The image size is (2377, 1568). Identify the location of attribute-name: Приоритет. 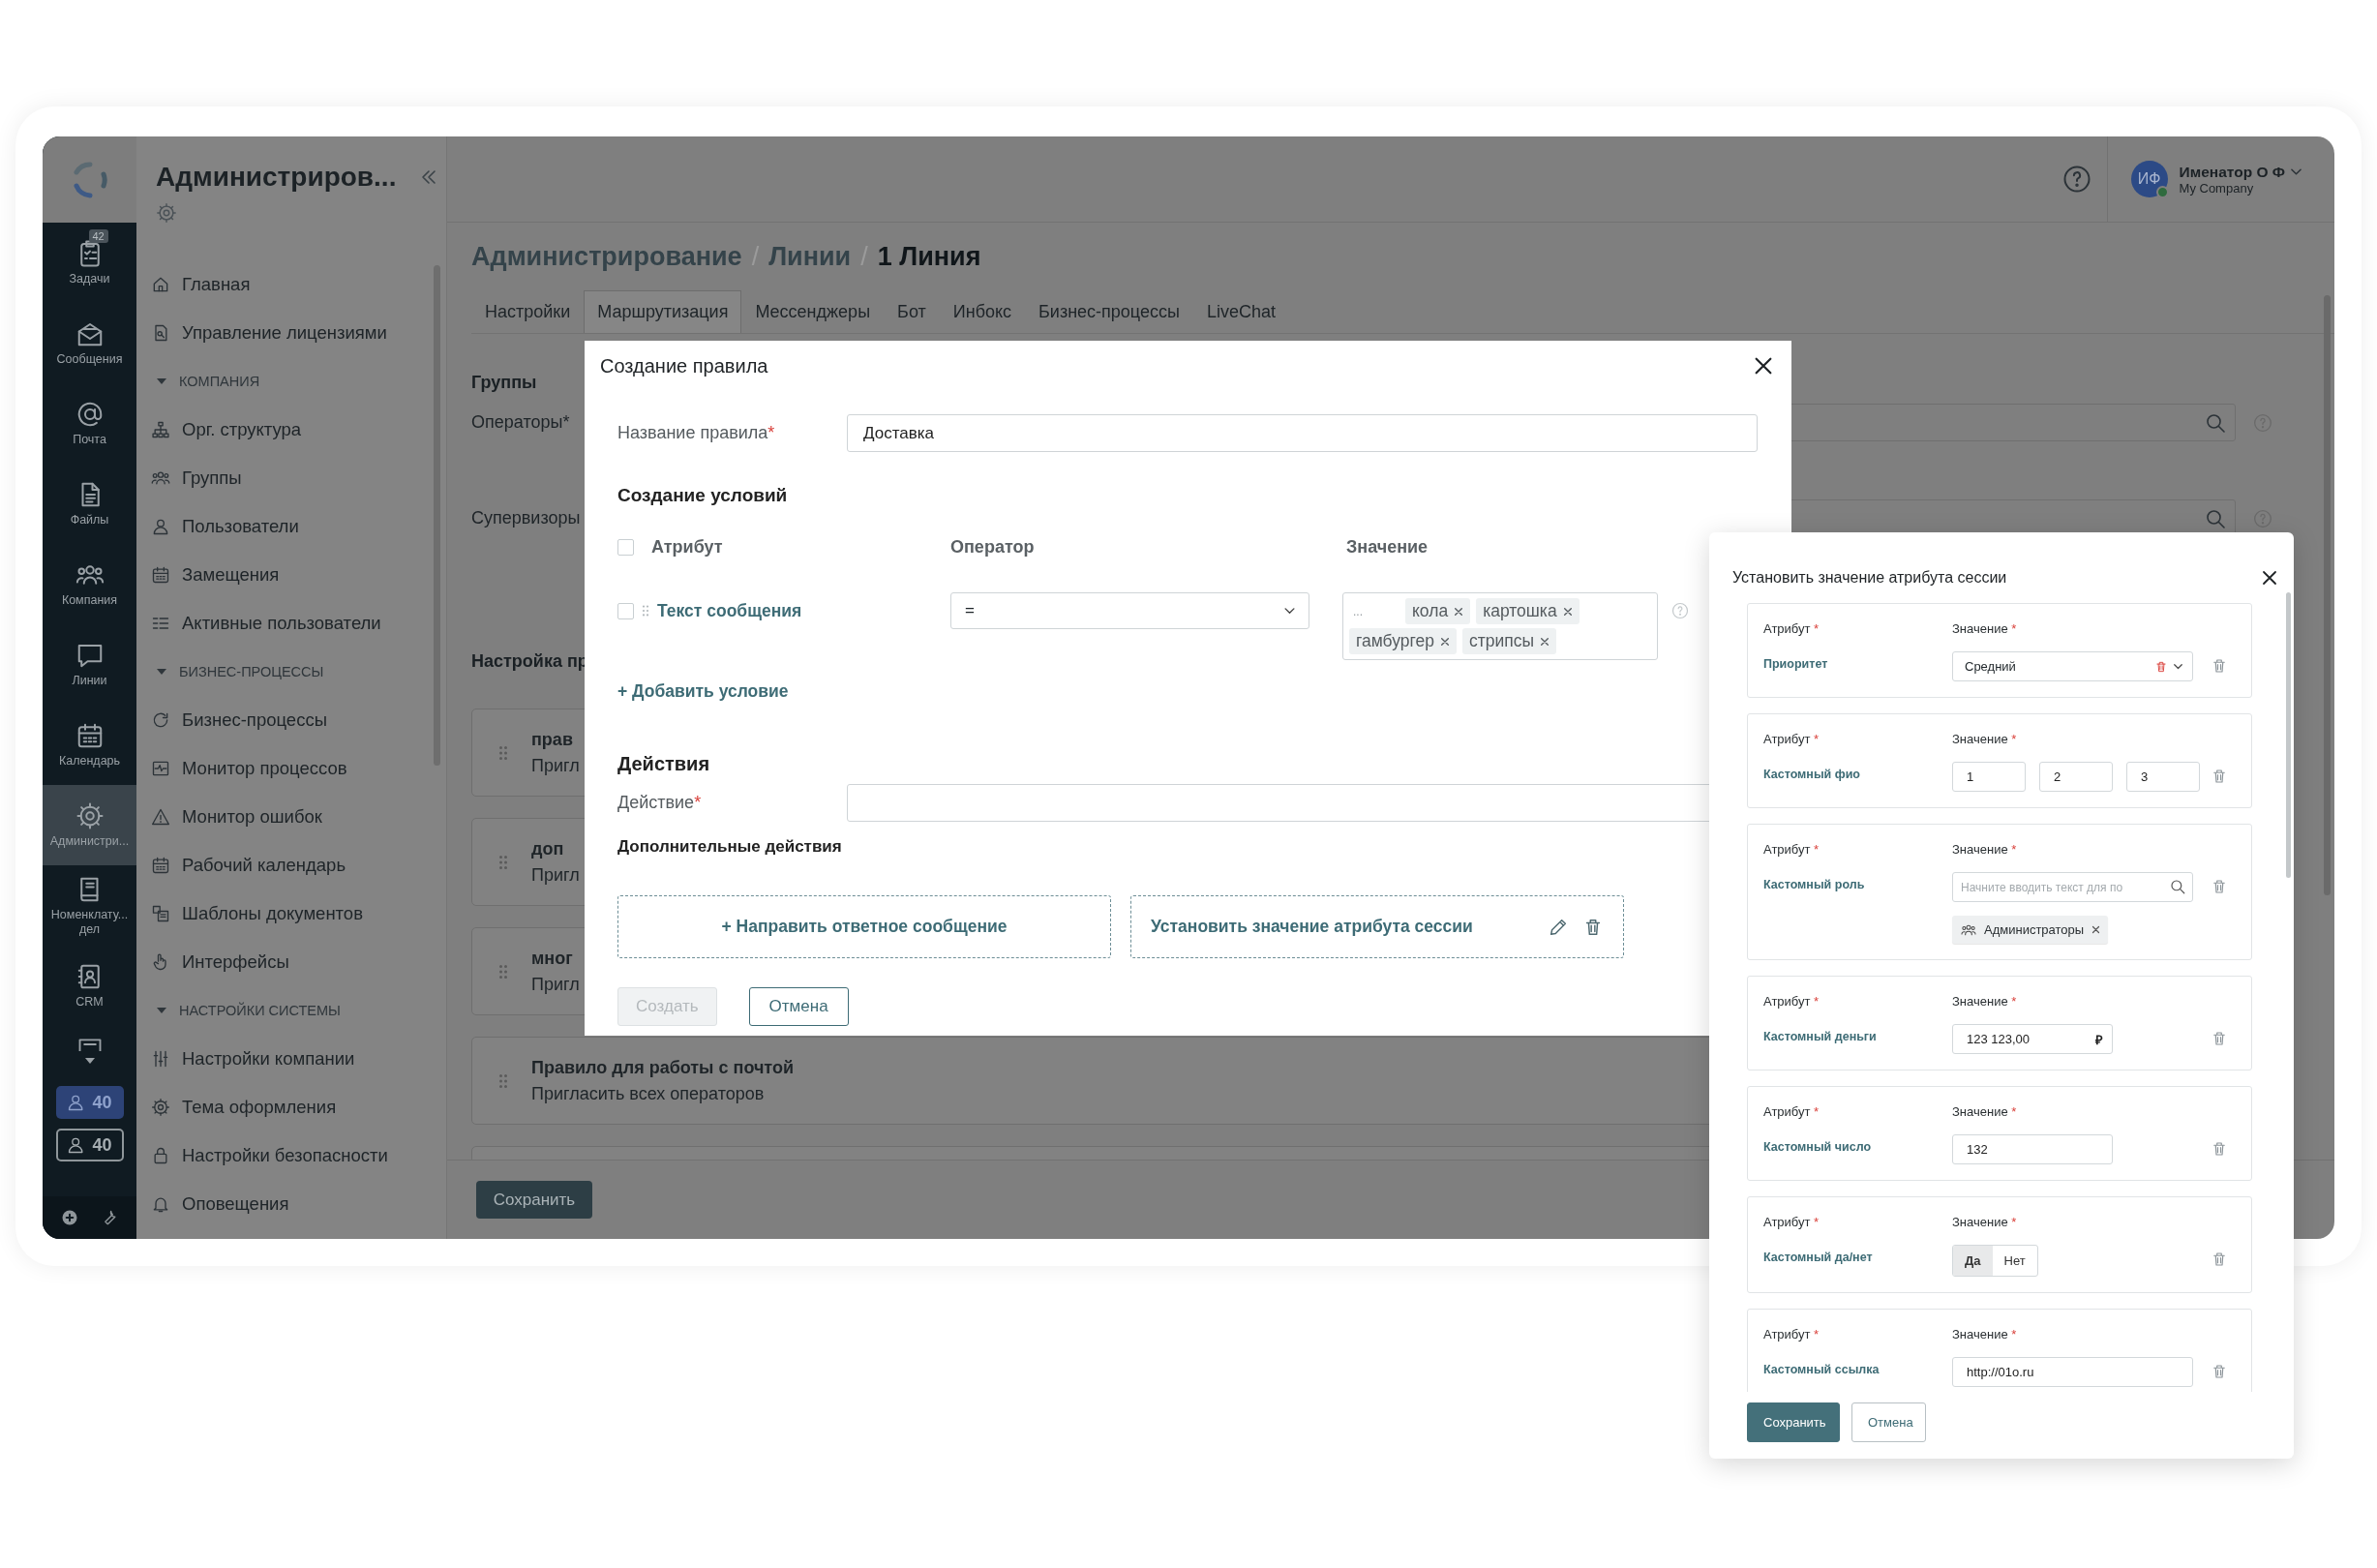
(1857, 661).